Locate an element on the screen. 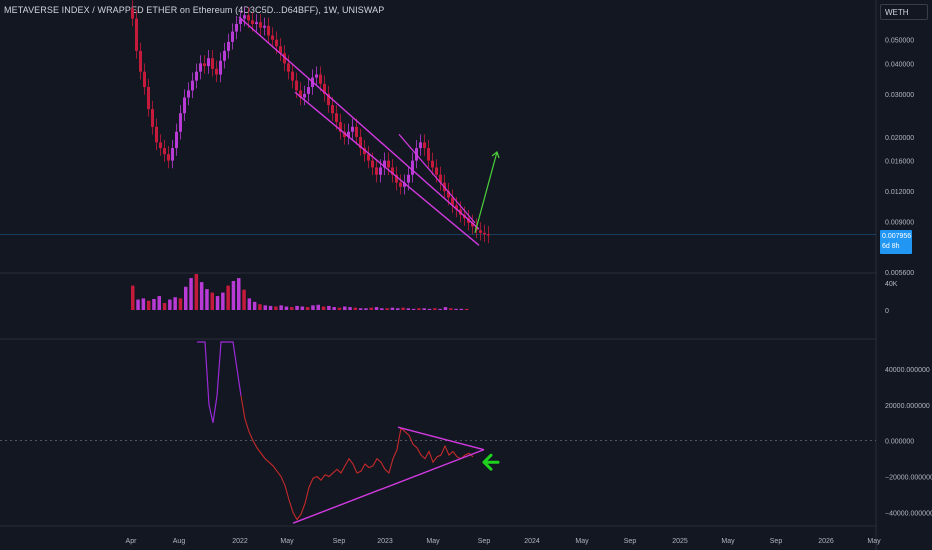 The image size is (932, 550). time-tick-label: 2026 is located at coordinates (826, 541).